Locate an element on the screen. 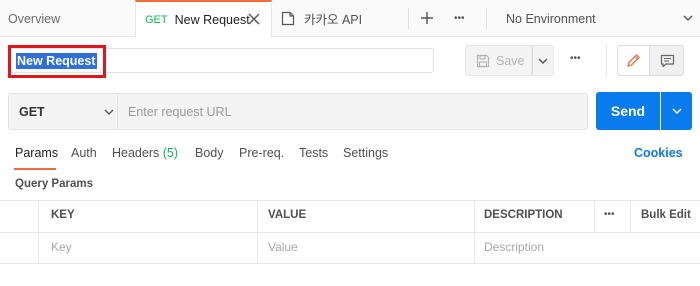  tab-kakao-api: 카카오 API is located at coordinates (321, 18).